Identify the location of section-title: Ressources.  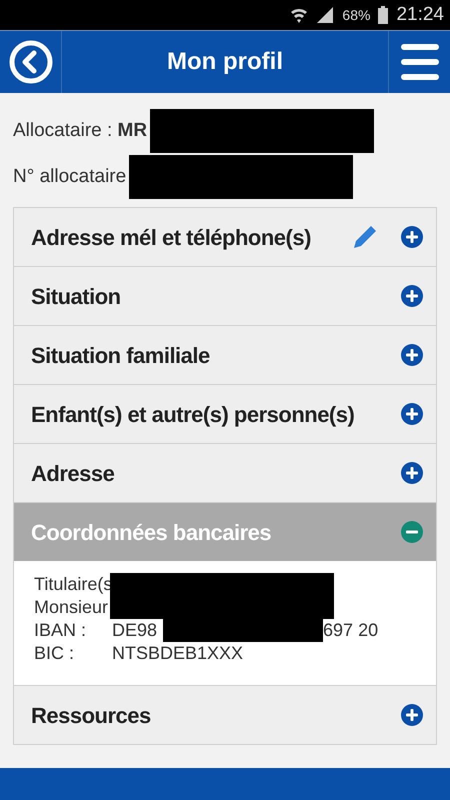
(91, 716).